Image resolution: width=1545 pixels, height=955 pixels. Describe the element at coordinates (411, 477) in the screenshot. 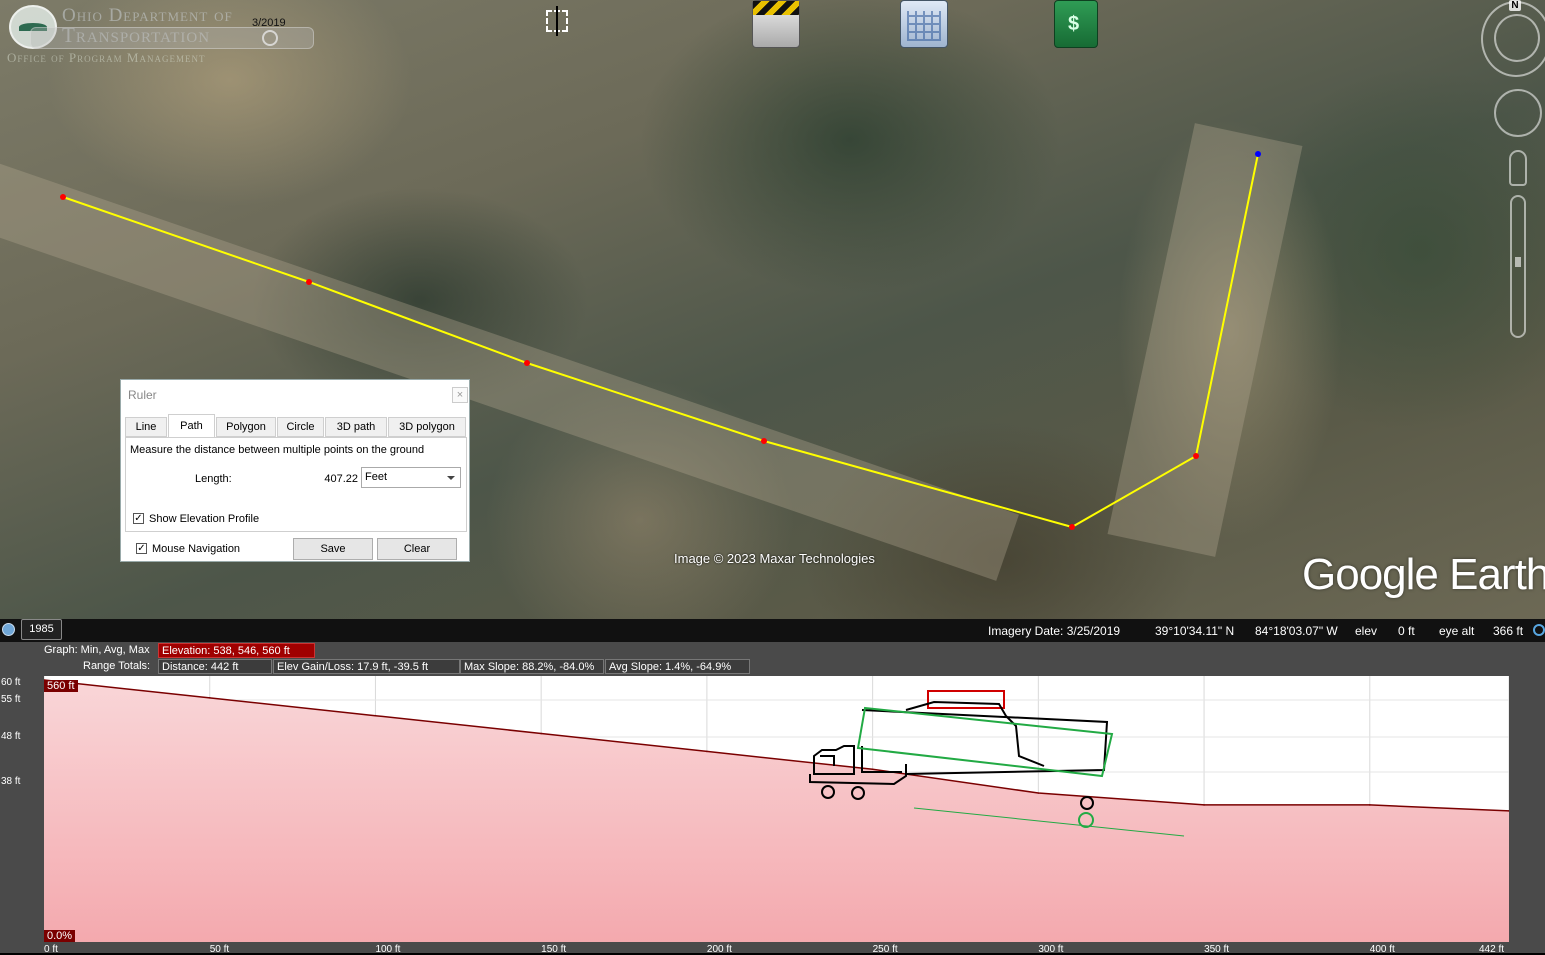

I see `unit-select: Feet` at that location.